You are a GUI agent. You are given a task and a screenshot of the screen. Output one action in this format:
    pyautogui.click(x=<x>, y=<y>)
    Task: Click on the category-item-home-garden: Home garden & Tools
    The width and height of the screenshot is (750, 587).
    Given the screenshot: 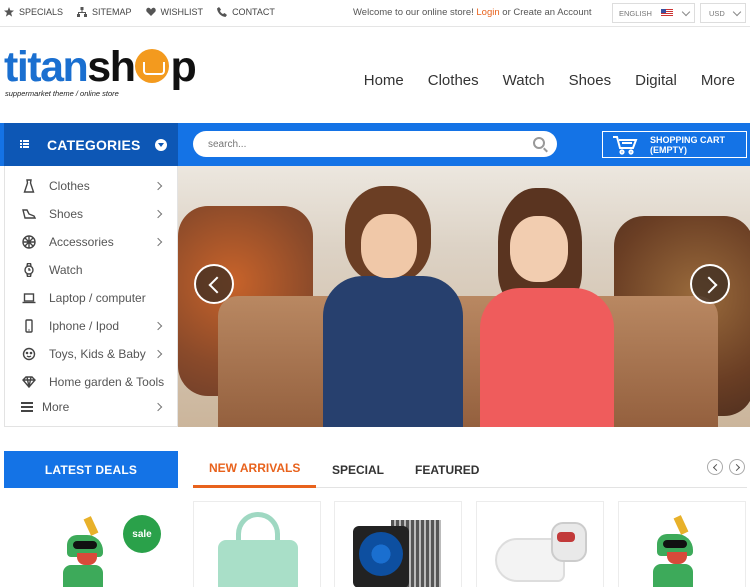 What is the action you would take?
    pyautogui.click(x=91, y=382)
    